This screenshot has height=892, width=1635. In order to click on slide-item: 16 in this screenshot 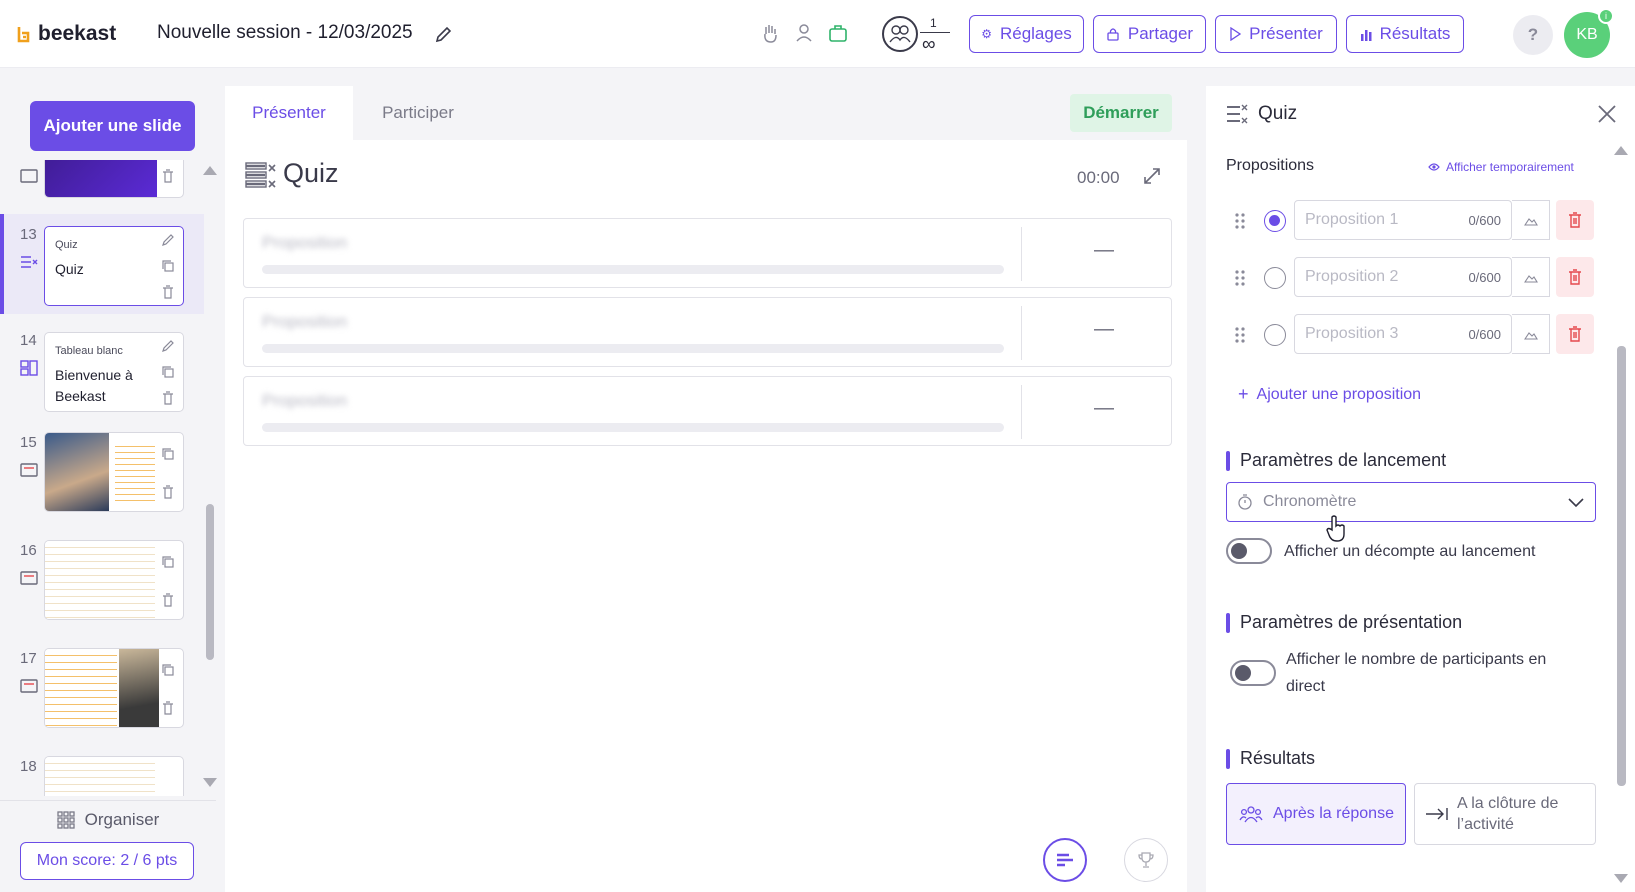, I will do `click(102, 590)`.